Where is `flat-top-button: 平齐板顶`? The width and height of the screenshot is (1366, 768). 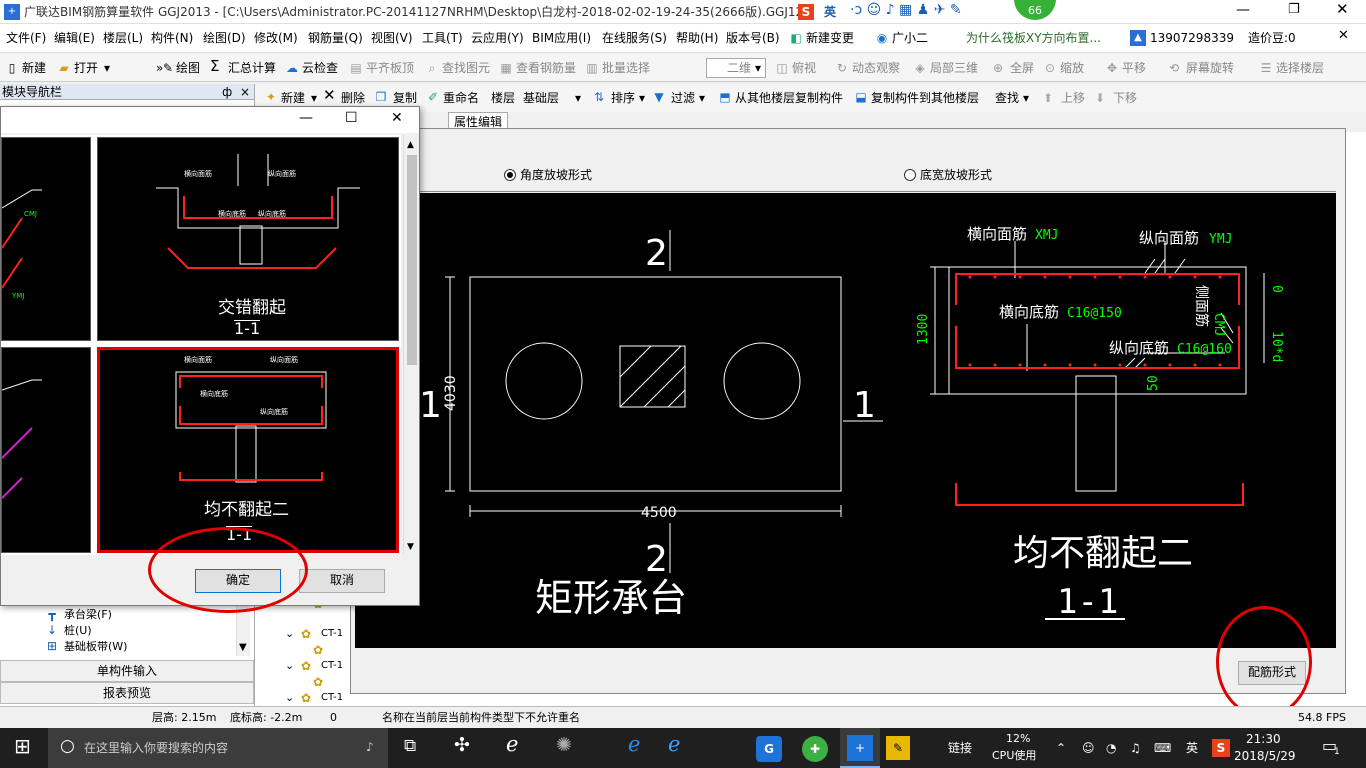
flat-top-button: 平齐板顶 is located at coordinates (390, 68).